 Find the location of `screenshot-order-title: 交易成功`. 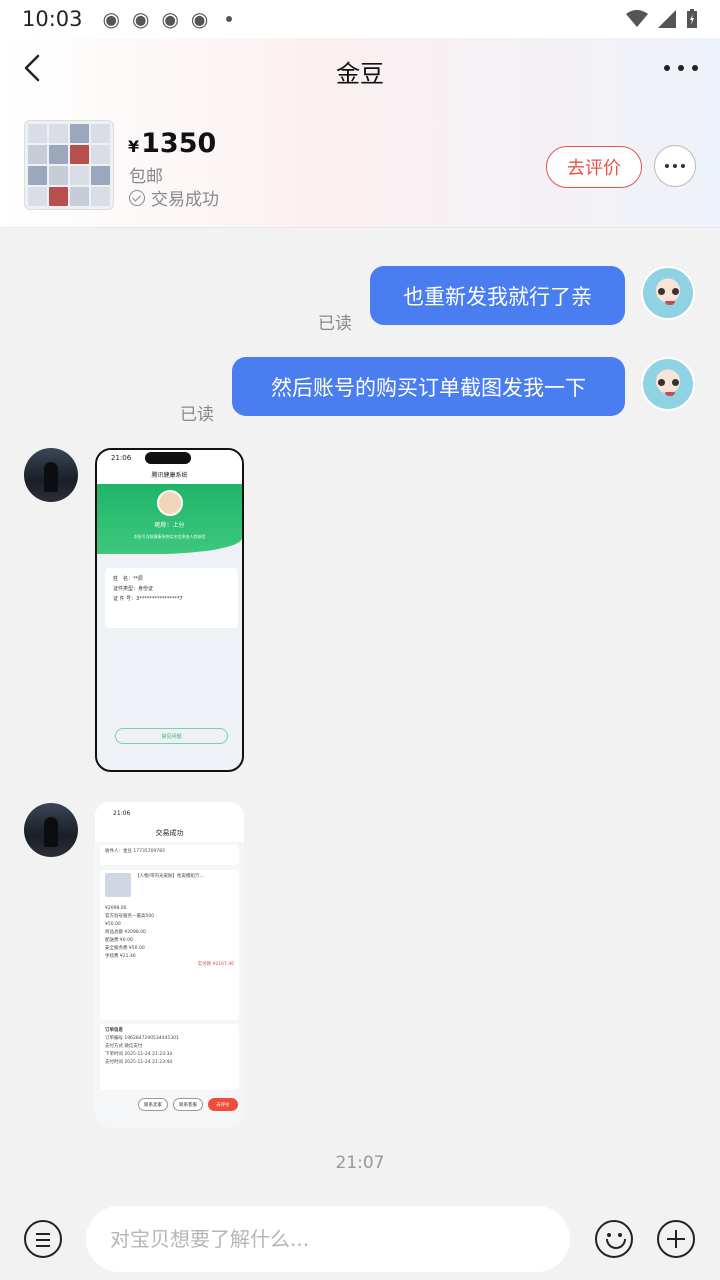

screenshot-order-title: 交易成功 is located at coordinates (169, 833).